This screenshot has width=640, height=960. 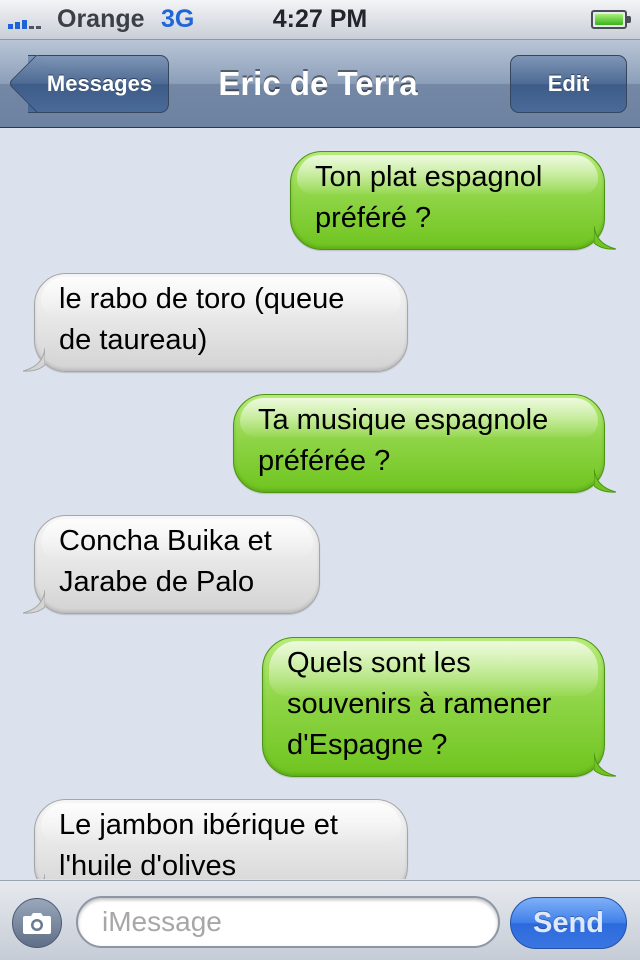 What do you see at coordinates (453, 200) in the screenshot?
I see `message-bubble-sent: Ton plat espagnol préféré ?` at bounding box center [453, 200].